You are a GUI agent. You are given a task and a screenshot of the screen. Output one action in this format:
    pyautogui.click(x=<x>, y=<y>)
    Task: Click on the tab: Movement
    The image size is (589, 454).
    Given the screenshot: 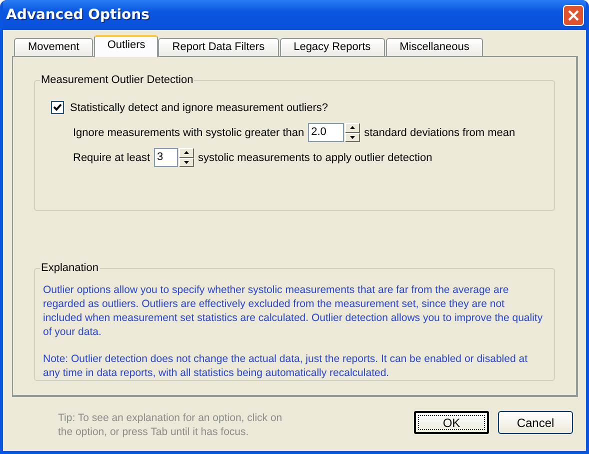 What is the action you would take?
    pyautogui.click(x=54, y=47)
    